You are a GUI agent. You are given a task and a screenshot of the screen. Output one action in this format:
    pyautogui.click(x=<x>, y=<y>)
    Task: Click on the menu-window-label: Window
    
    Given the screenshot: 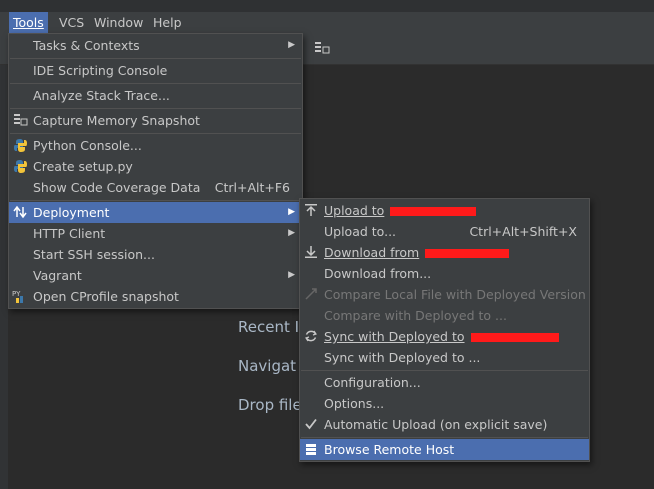 What is the action you would take?
    pyautogui.click(x=119, y=22)
    